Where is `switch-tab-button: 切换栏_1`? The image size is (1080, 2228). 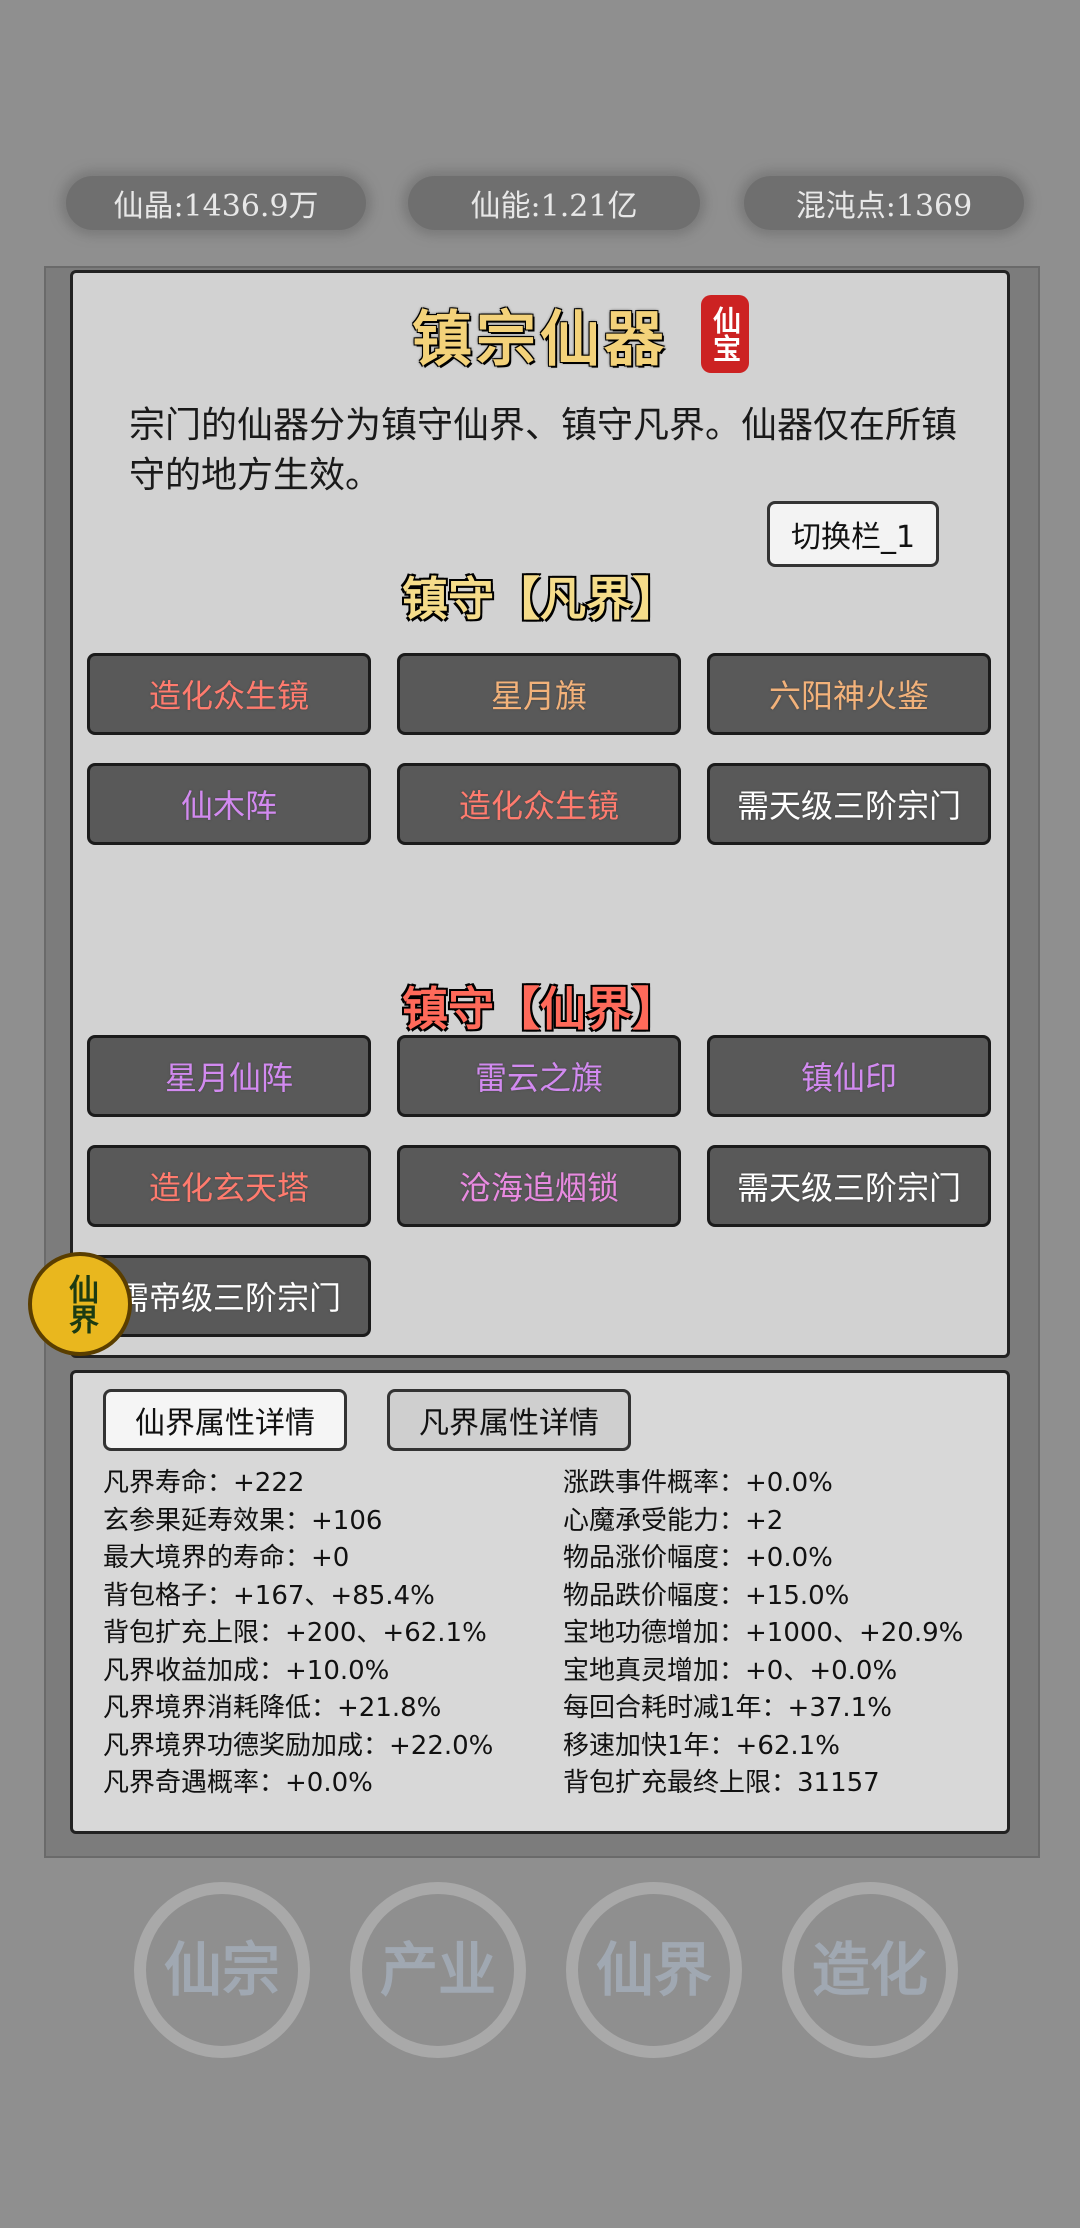 switch-tab-button: 切换栏_1 is located at coordinates (853, 534).